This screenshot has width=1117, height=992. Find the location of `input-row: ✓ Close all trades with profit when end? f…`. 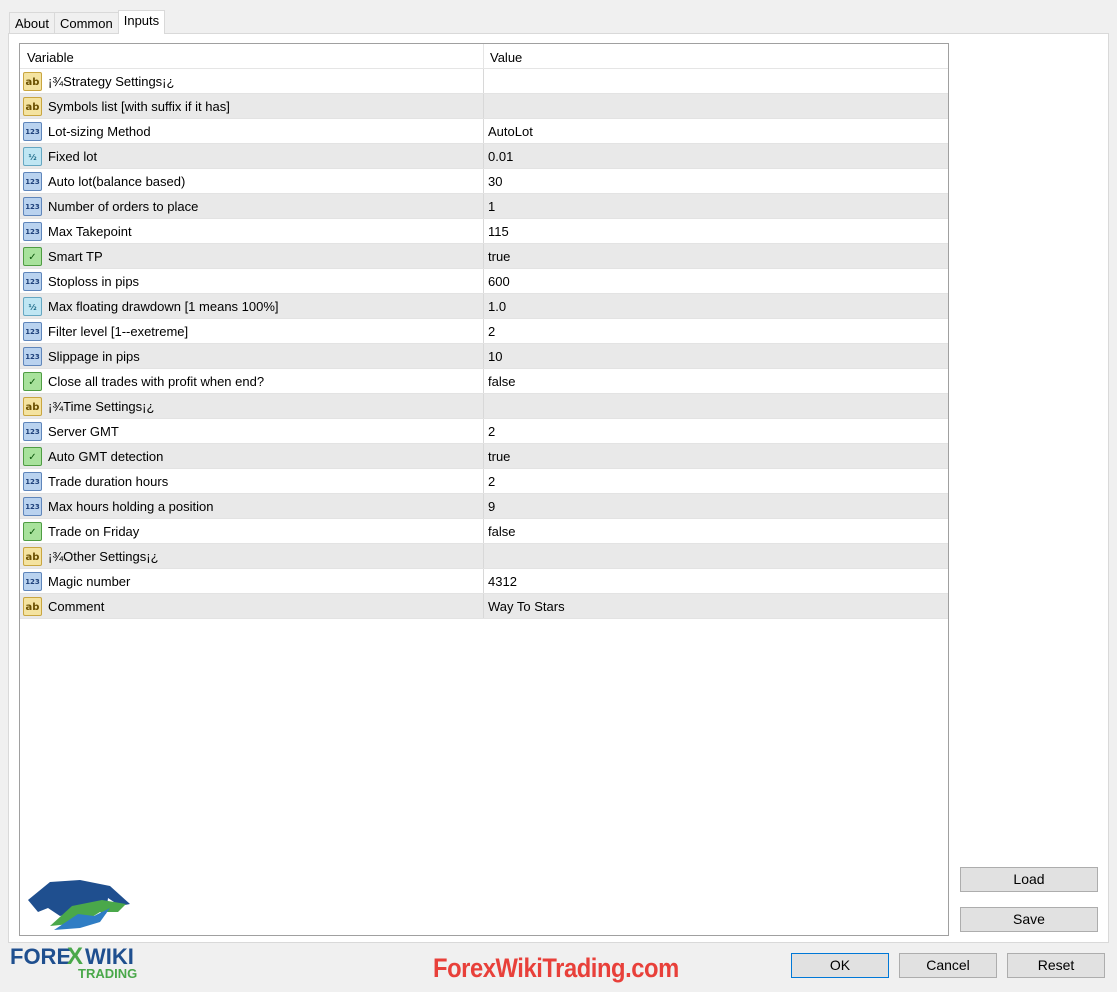

input-row: ✓ Close all trades with profit when end? f… is located at coordinates (484, 381).